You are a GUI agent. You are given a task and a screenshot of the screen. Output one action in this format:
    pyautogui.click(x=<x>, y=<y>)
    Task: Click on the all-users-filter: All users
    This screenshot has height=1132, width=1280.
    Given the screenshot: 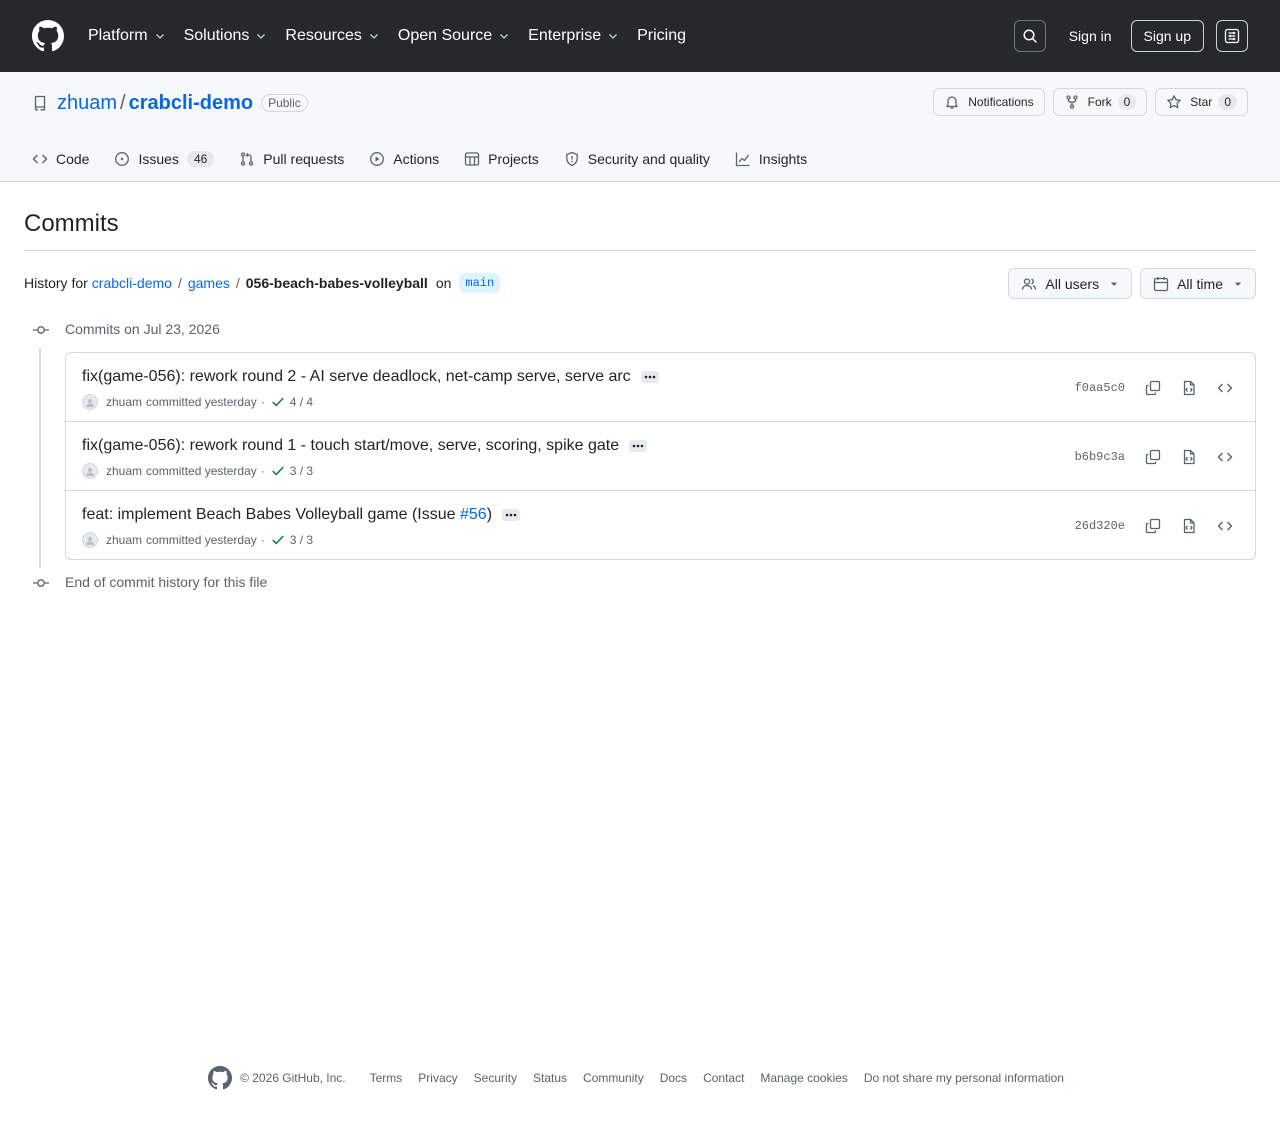 What is the action you would take?
    pyautogui.click(x=1070, y=283)
    